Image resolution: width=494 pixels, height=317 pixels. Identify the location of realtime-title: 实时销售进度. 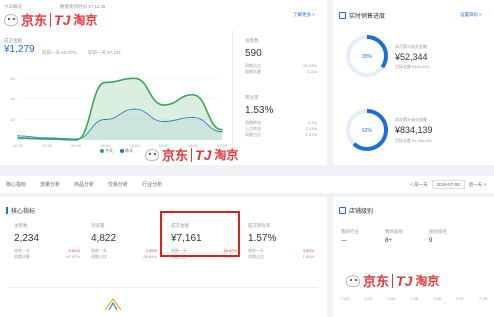
(362, 15).